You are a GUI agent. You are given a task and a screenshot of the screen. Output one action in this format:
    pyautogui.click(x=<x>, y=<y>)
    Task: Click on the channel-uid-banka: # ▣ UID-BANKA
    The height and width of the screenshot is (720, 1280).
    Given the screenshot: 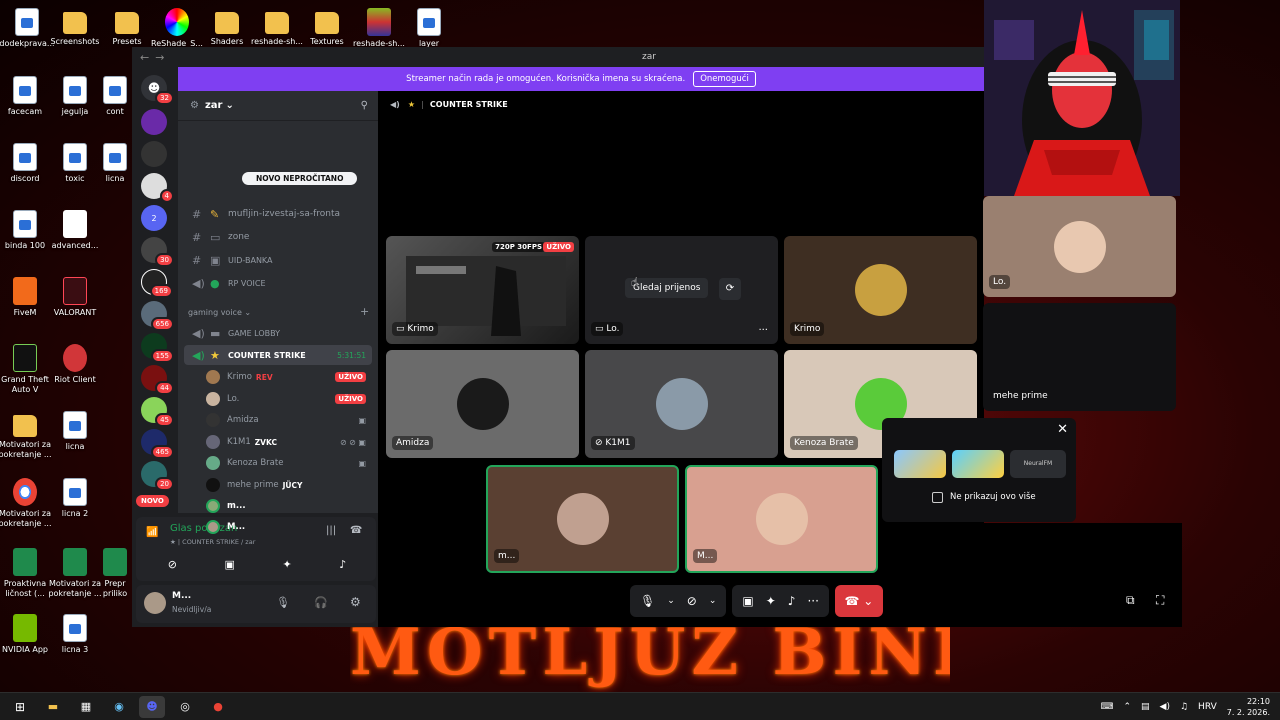 What is the action you would take?
    pyautogui.click(x=278, y=260)
    